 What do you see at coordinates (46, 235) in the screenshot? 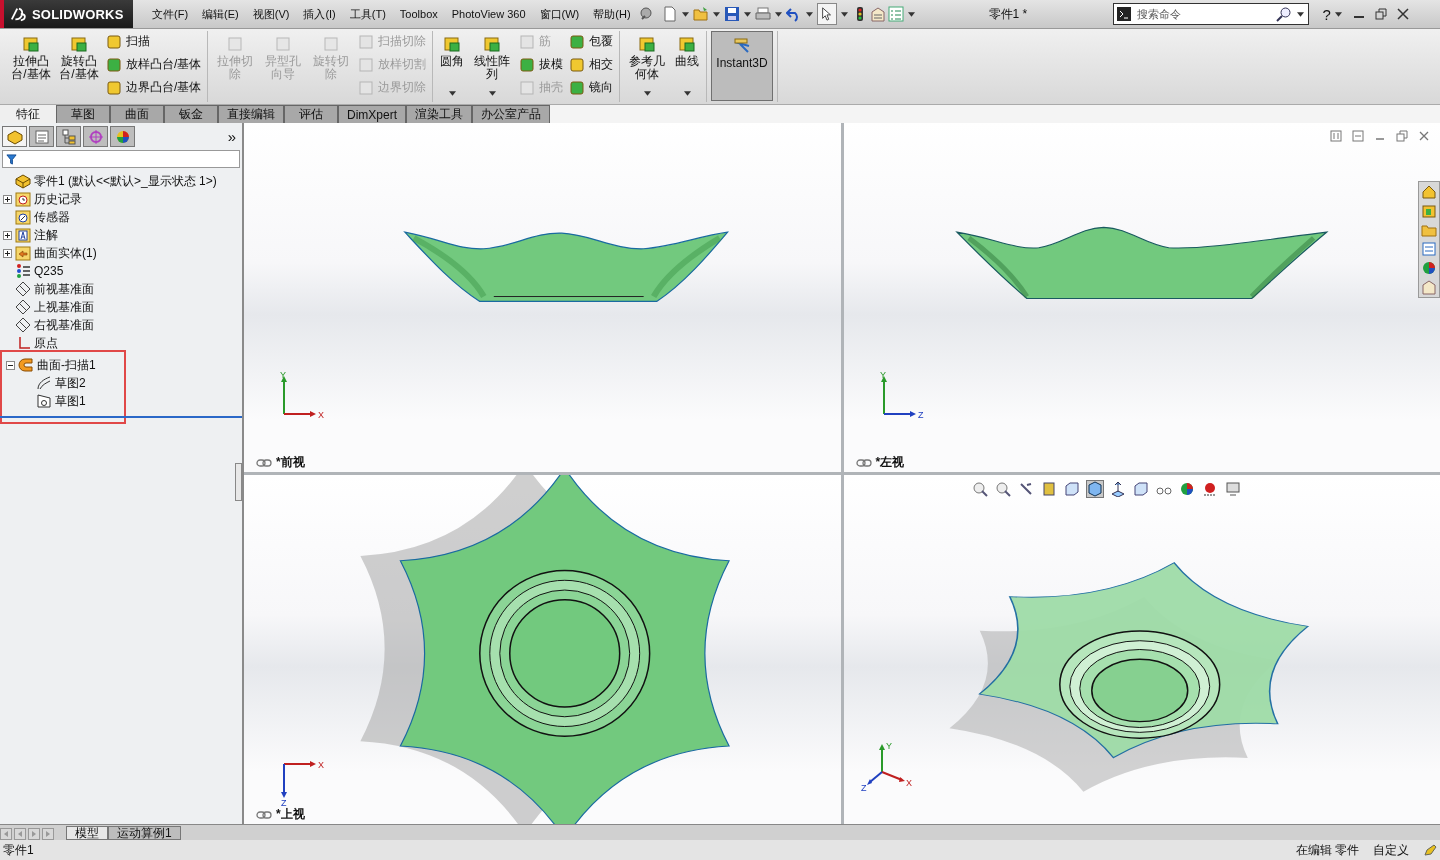
I see `tree-item: 注解` at bounding box center [46, 235].